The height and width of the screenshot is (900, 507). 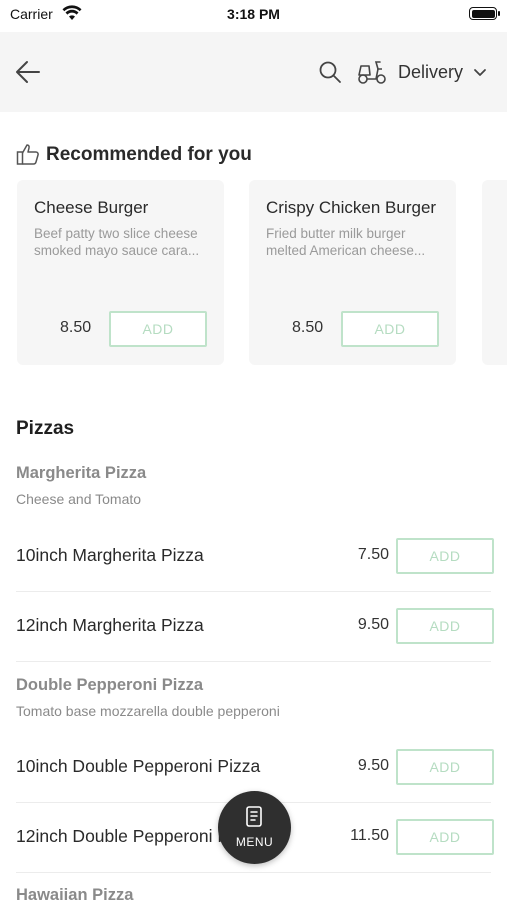 I want to click on search-icon, so click(x=330, y=72).